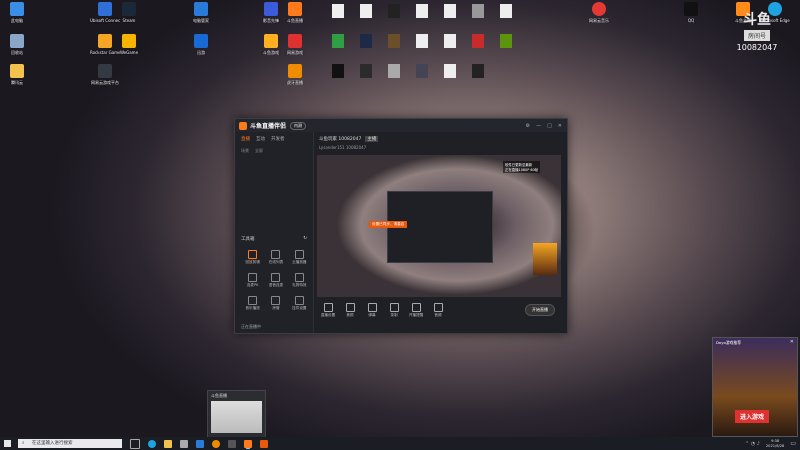 This screenshot has height=450, width=800. I want to click on clock: 9:38 2021/6/28, so click(775, 443).